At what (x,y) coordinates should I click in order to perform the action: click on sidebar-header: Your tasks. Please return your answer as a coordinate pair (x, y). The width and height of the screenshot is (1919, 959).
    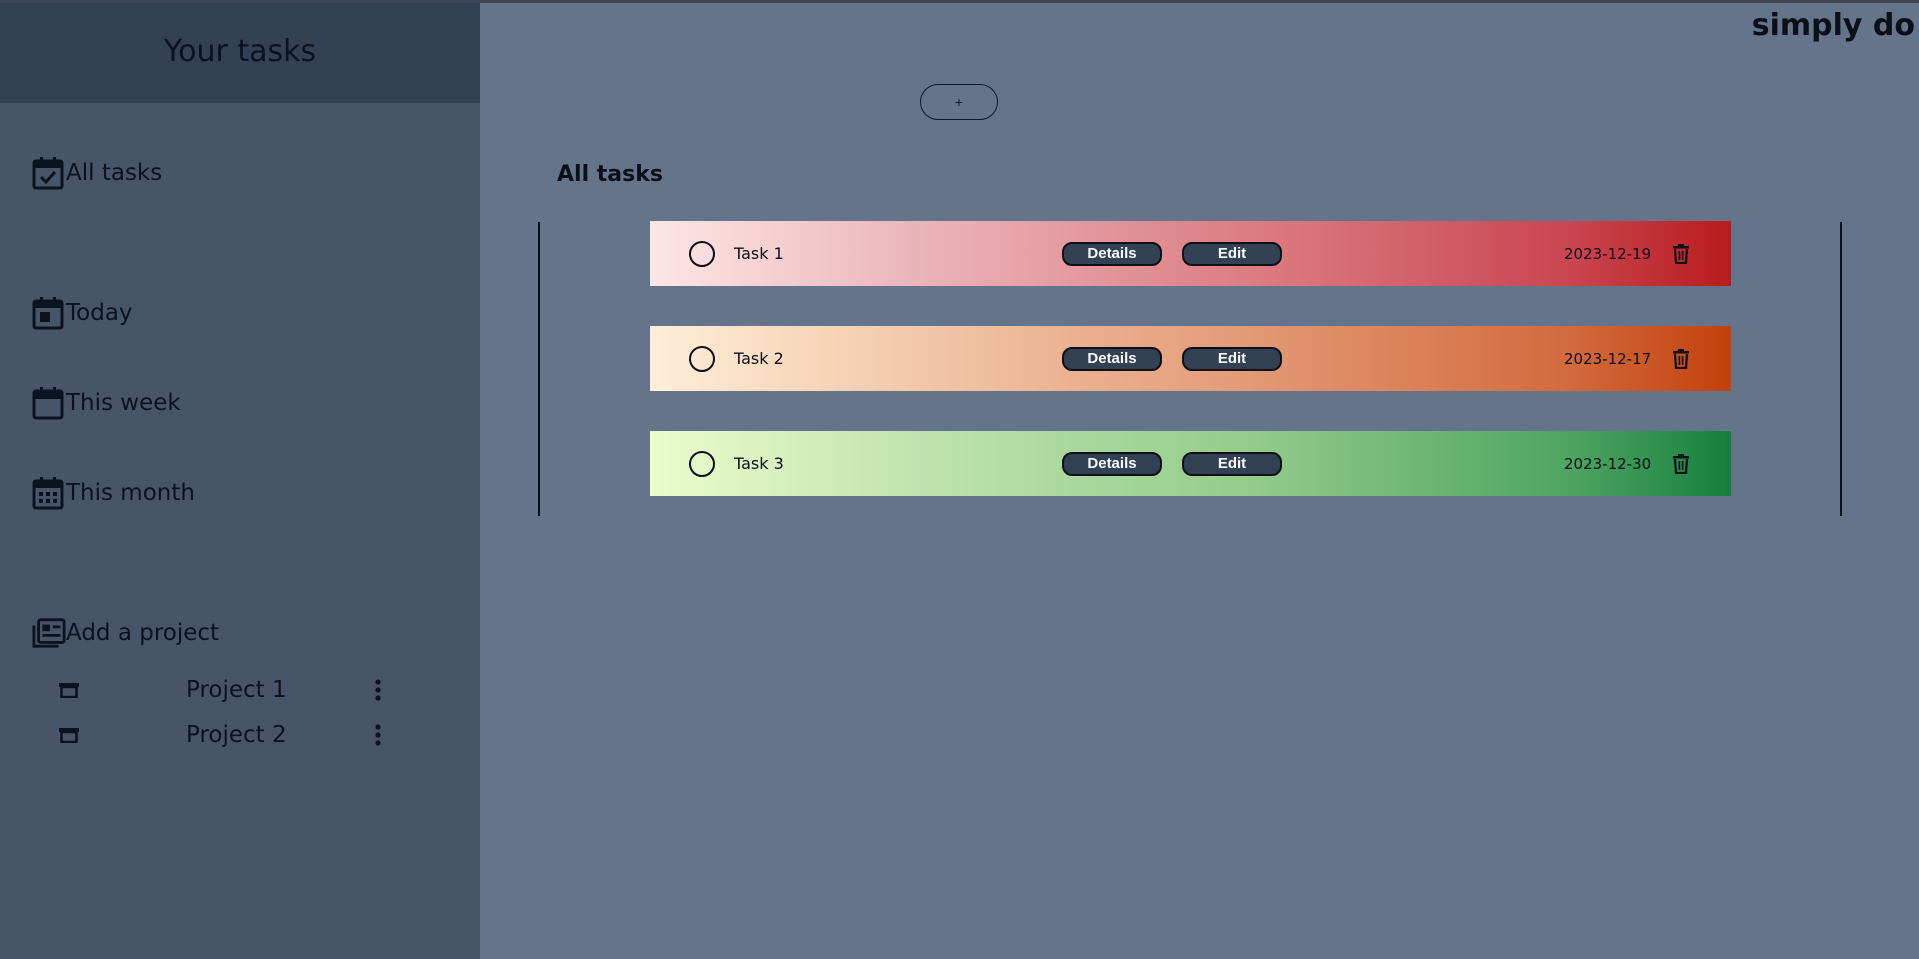
    Looking at the image, I should click on (240, 53).